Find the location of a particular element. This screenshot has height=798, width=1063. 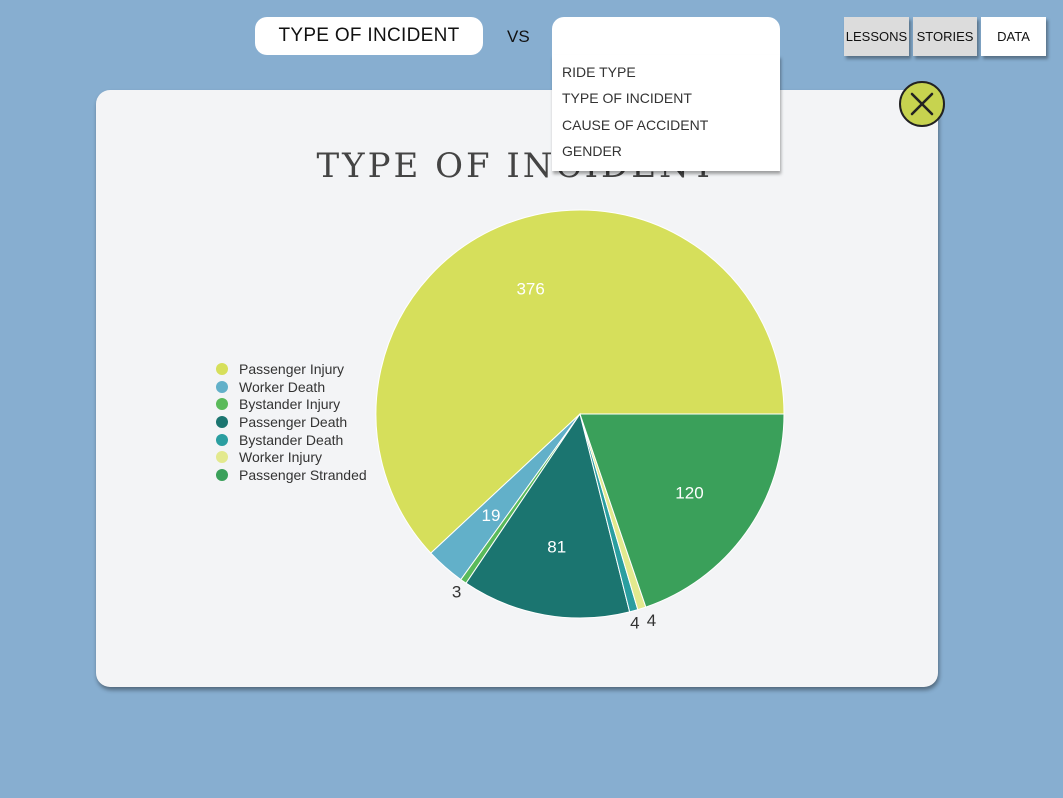

pie-data-label: 3 is located at coordinates (456, 591).